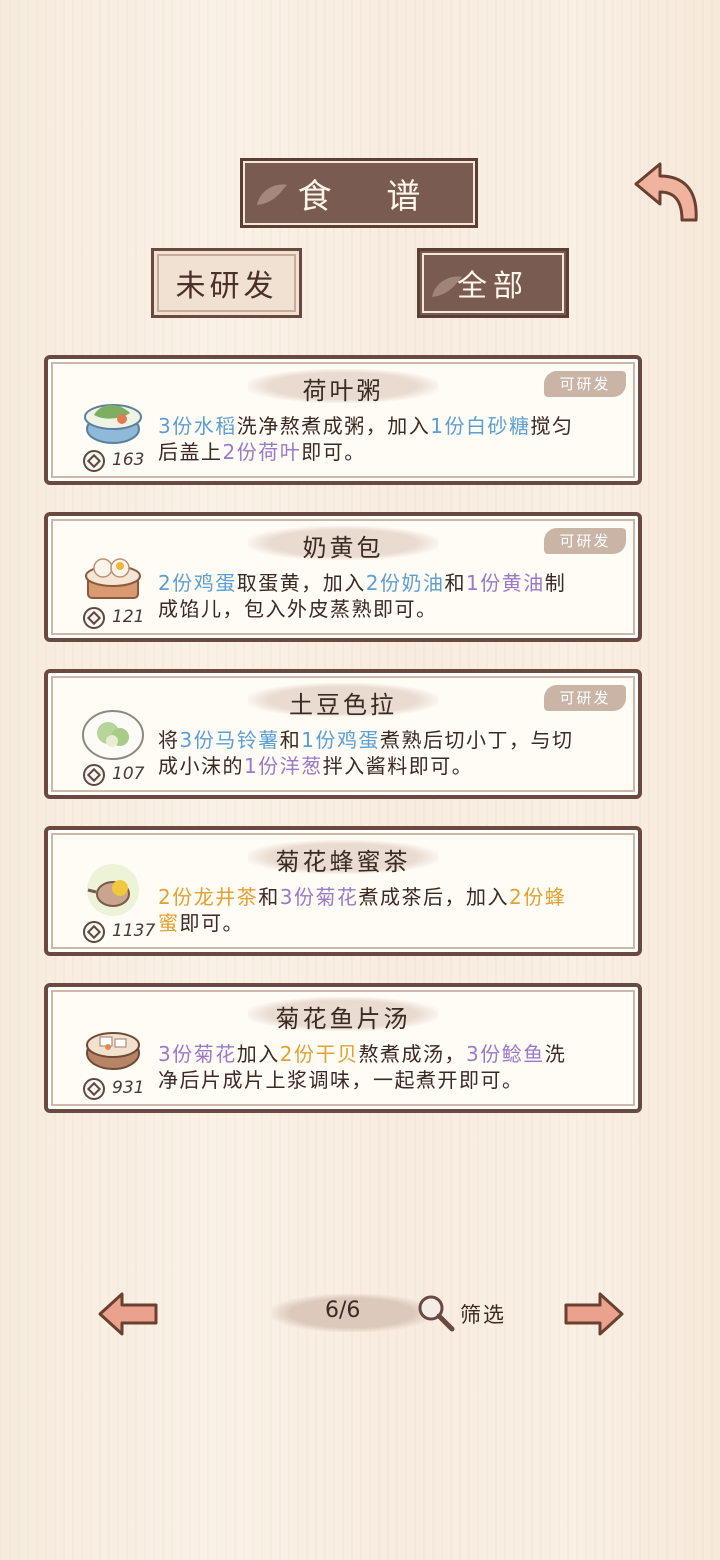  Describe the element at coordinates (283, 766) in the screenshot. I see `ingredient-text: 1份洋葱` at that location.